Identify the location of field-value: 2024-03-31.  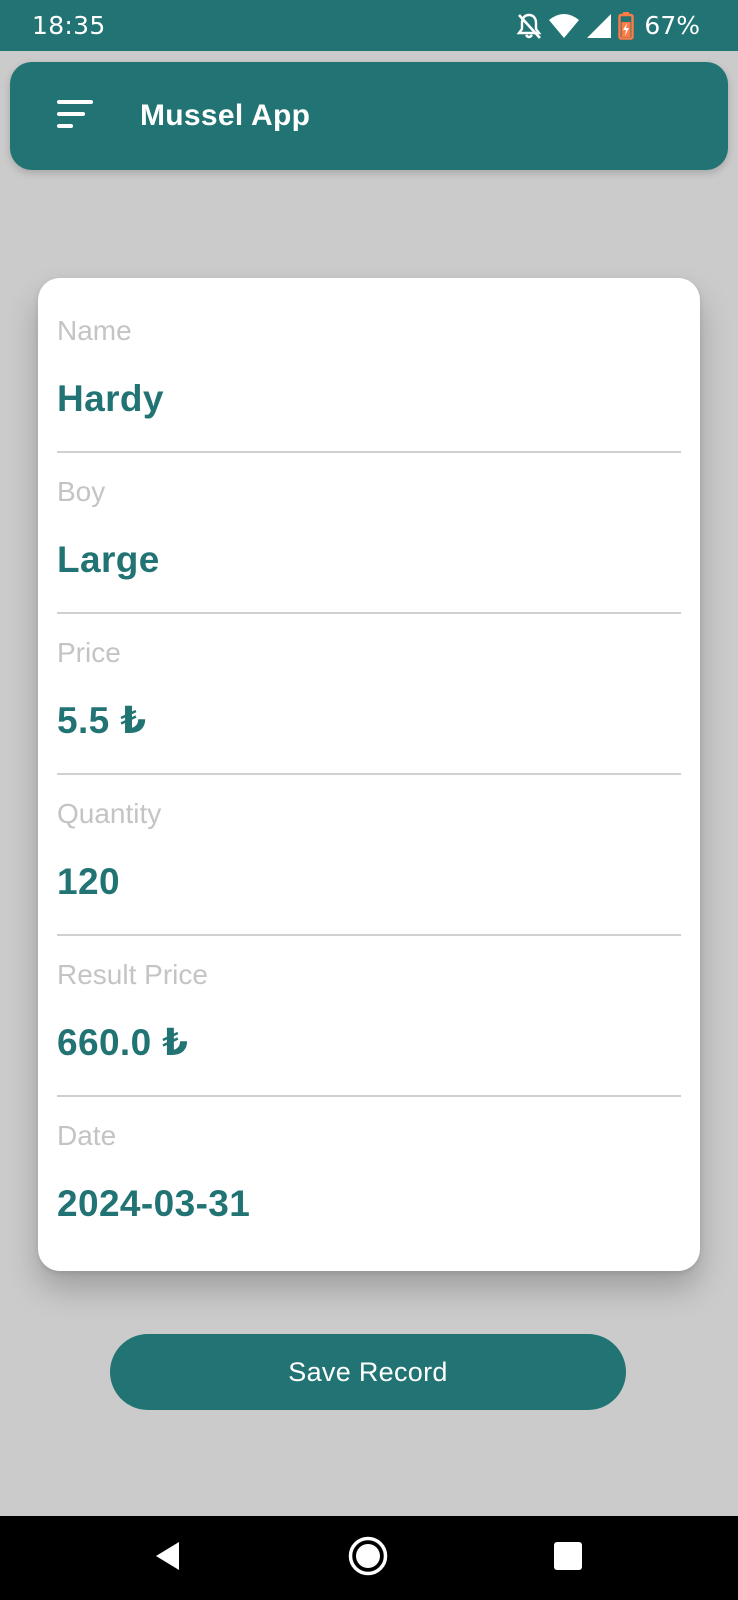
(154, 1203).